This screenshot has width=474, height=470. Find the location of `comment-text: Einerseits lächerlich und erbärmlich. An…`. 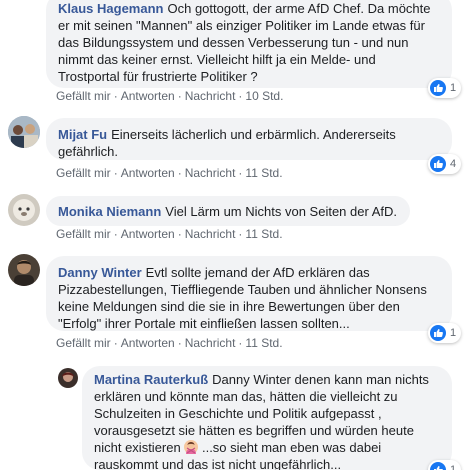

comment-text: Einerseits lächerlich und erbärmlich. An… is located at coordinates (227, 143).